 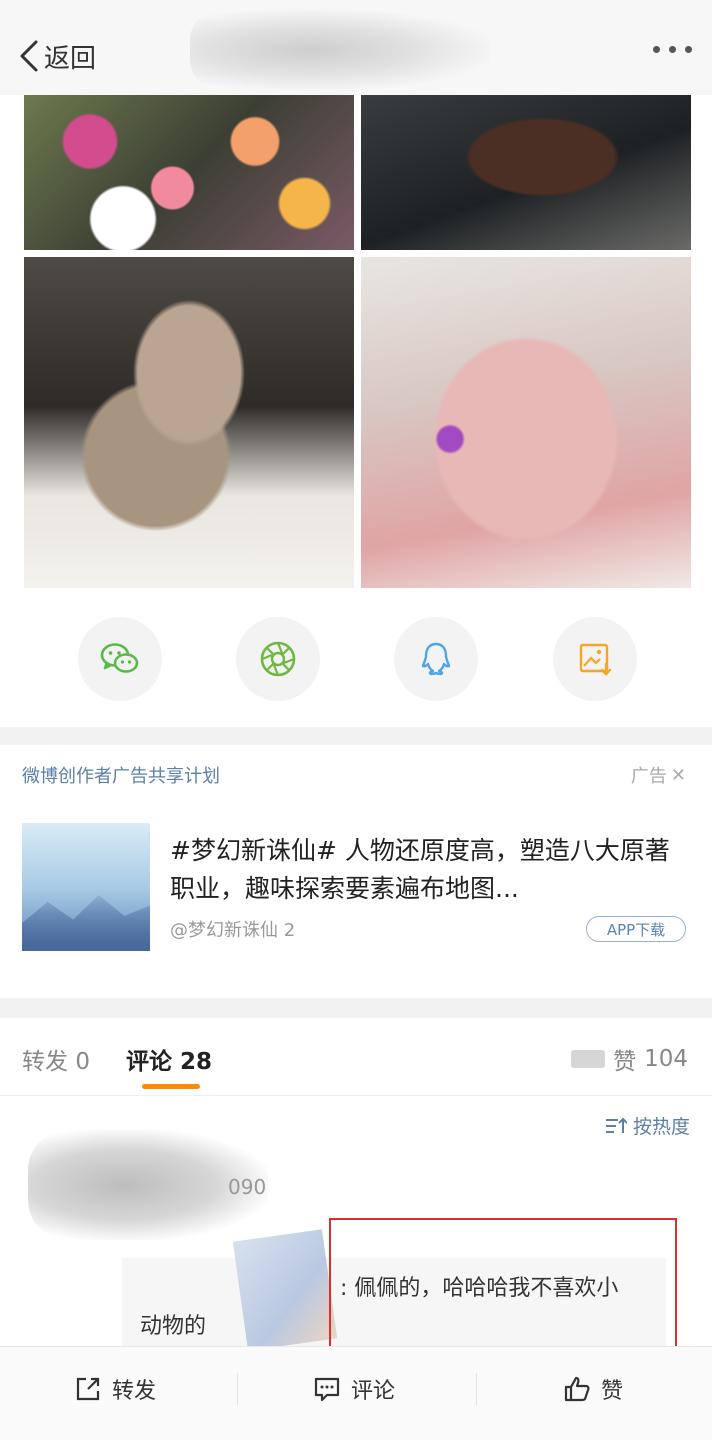 I want to click on sort-by-hot-button: 按热度, so click(x=647, y=1125).